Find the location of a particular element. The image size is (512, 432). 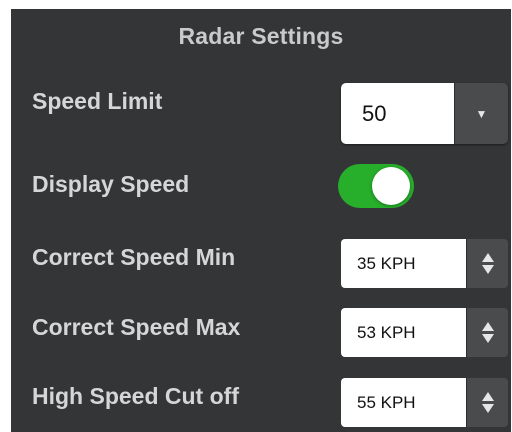

high-speed-cut-off-stepper: 55 KPH is located at coordinates (424, 402).